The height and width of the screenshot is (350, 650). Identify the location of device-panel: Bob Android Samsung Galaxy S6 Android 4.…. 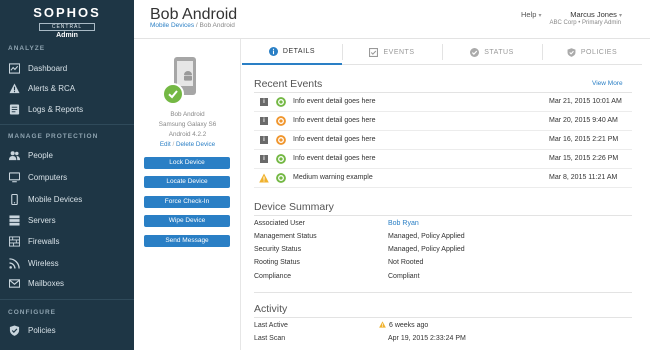
(187, 194).